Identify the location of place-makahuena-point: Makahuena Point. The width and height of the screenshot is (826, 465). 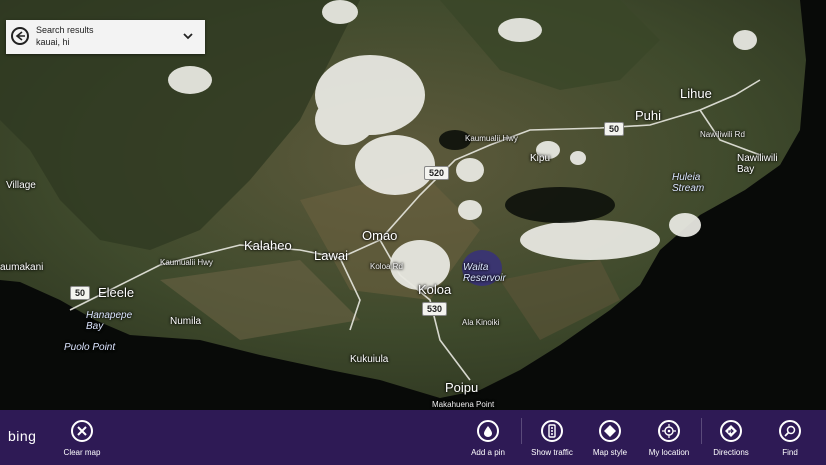
(463, 404).